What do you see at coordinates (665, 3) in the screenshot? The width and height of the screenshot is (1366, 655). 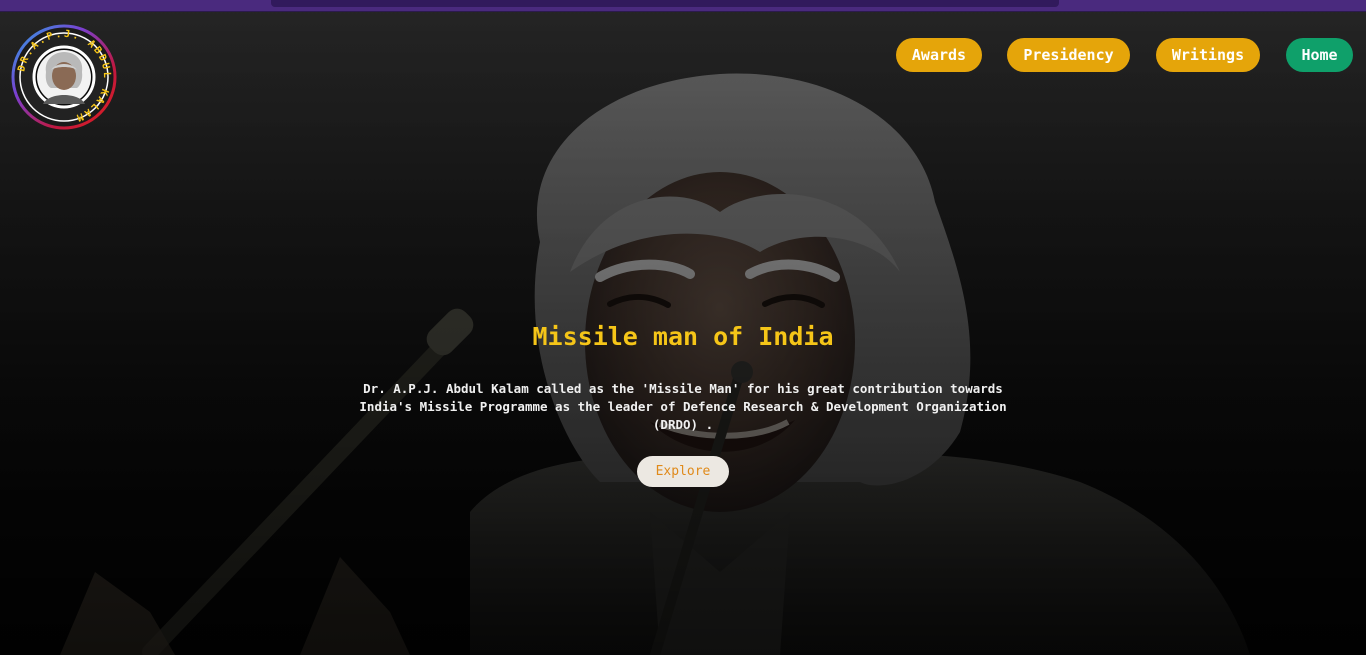 I see `top-strip-bar` at bounding box center [665, 3].